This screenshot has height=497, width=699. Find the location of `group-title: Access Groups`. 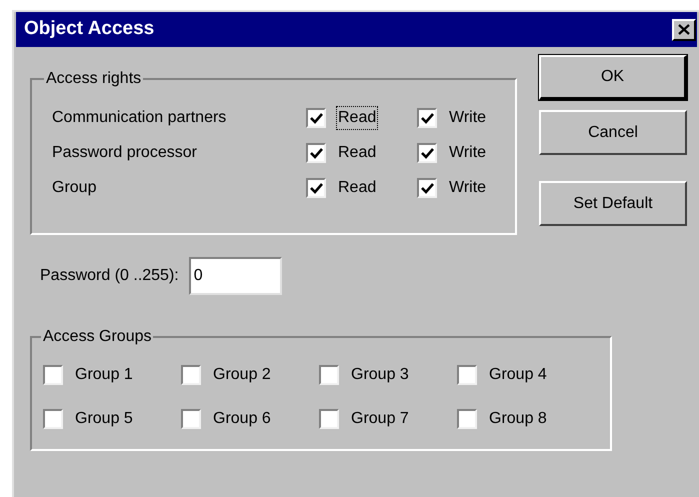

group-title: Access Groups is located at coordinates (97, 337).